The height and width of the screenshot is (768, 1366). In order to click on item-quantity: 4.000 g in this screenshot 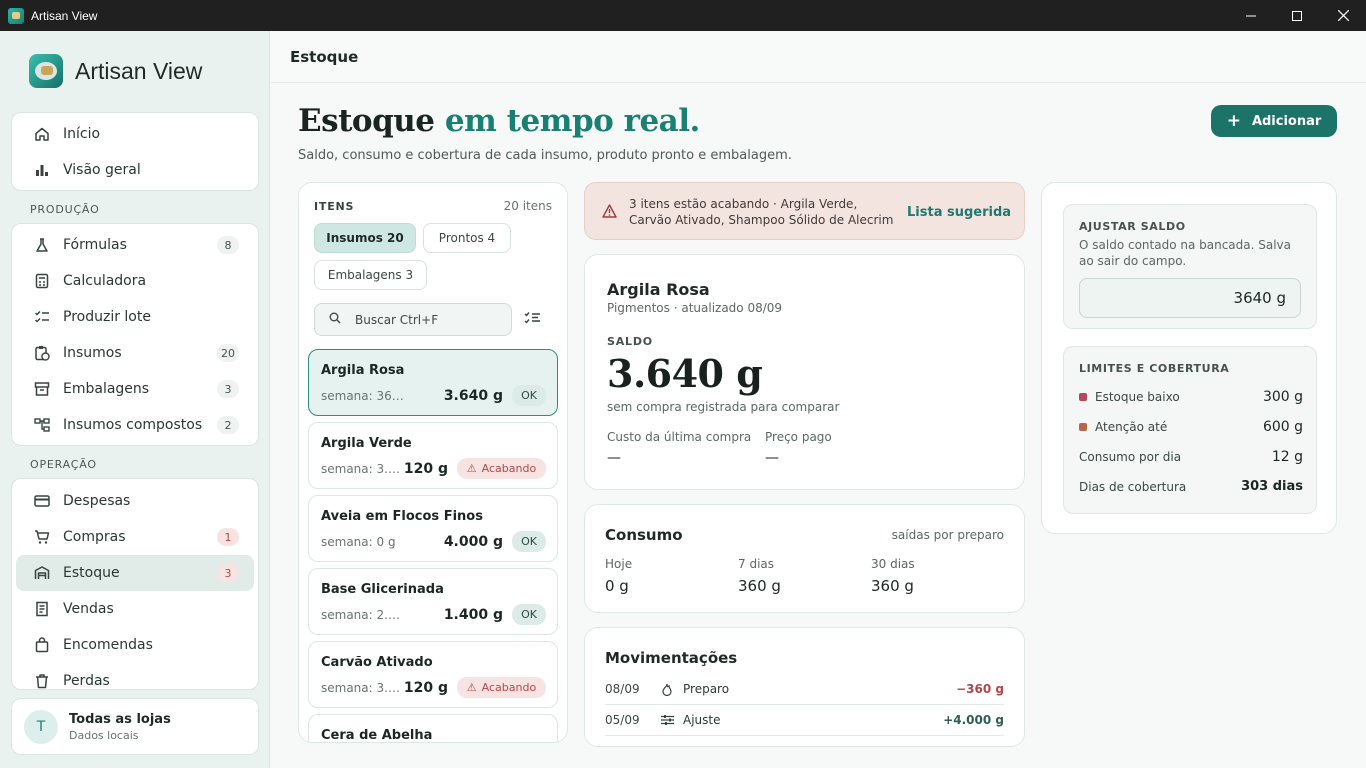, I will do `click(473, 542)`.